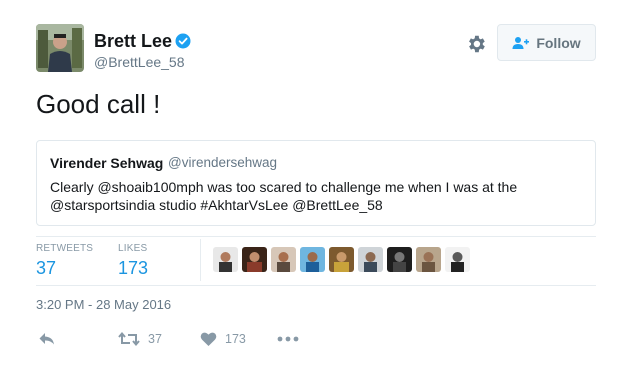  I want to click on stats-separator, so click(200, 260).